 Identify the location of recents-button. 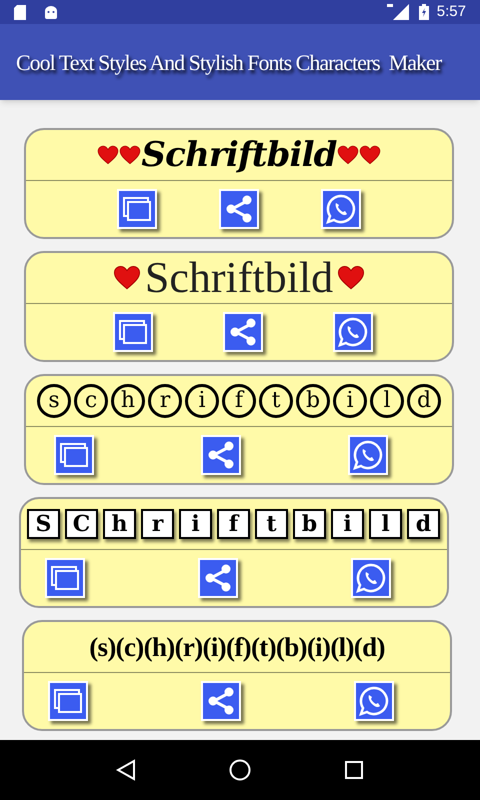
(354, 770).